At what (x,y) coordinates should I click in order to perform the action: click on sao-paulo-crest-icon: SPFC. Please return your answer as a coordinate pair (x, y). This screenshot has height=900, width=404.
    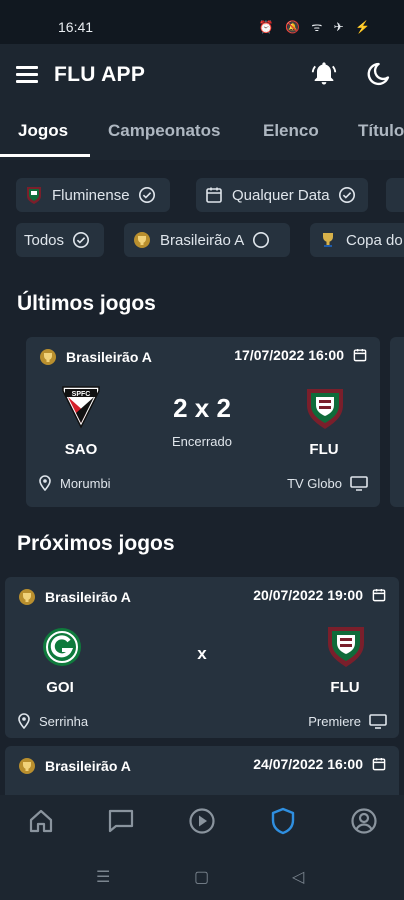
    Looking at the image, I should click on (81, 407).